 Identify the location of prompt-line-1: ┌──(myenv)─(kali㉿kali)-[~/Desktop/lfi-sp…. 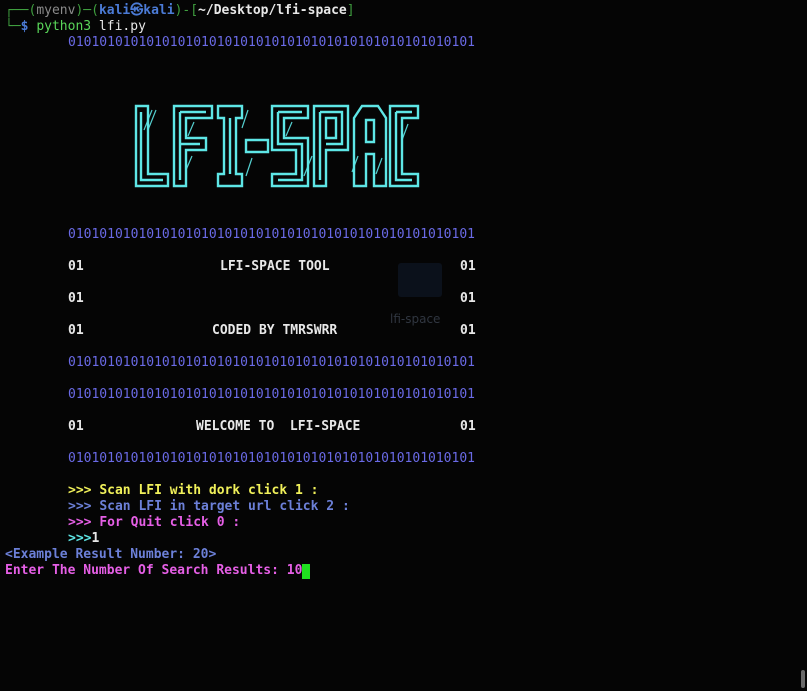
(180, 10).